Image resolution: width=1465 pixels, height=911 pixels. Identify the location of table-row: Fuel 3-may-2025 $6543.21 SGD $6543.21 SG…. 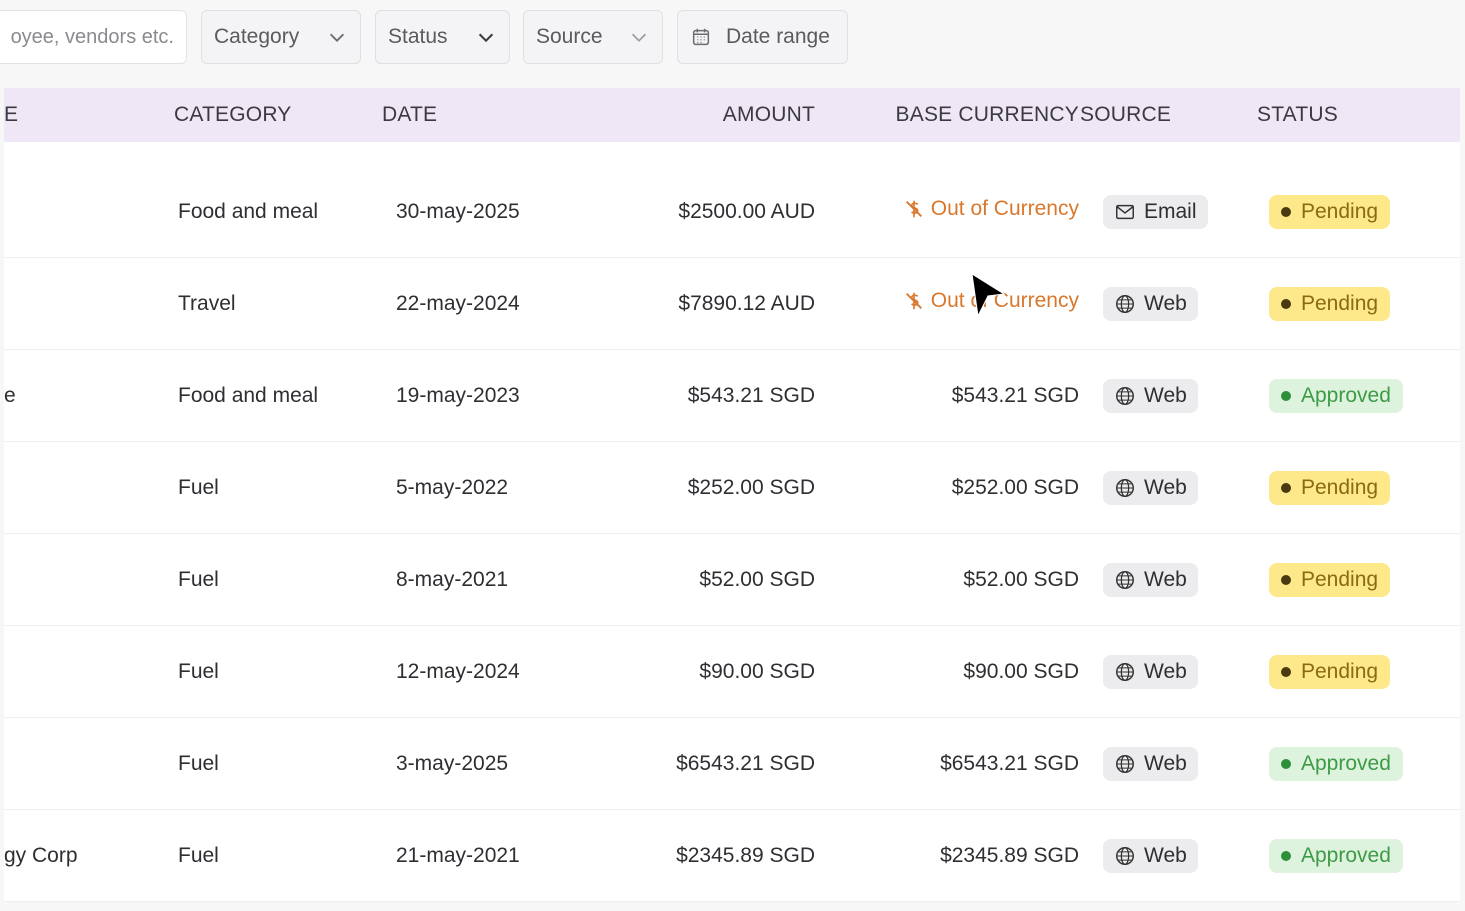
(732, 764).